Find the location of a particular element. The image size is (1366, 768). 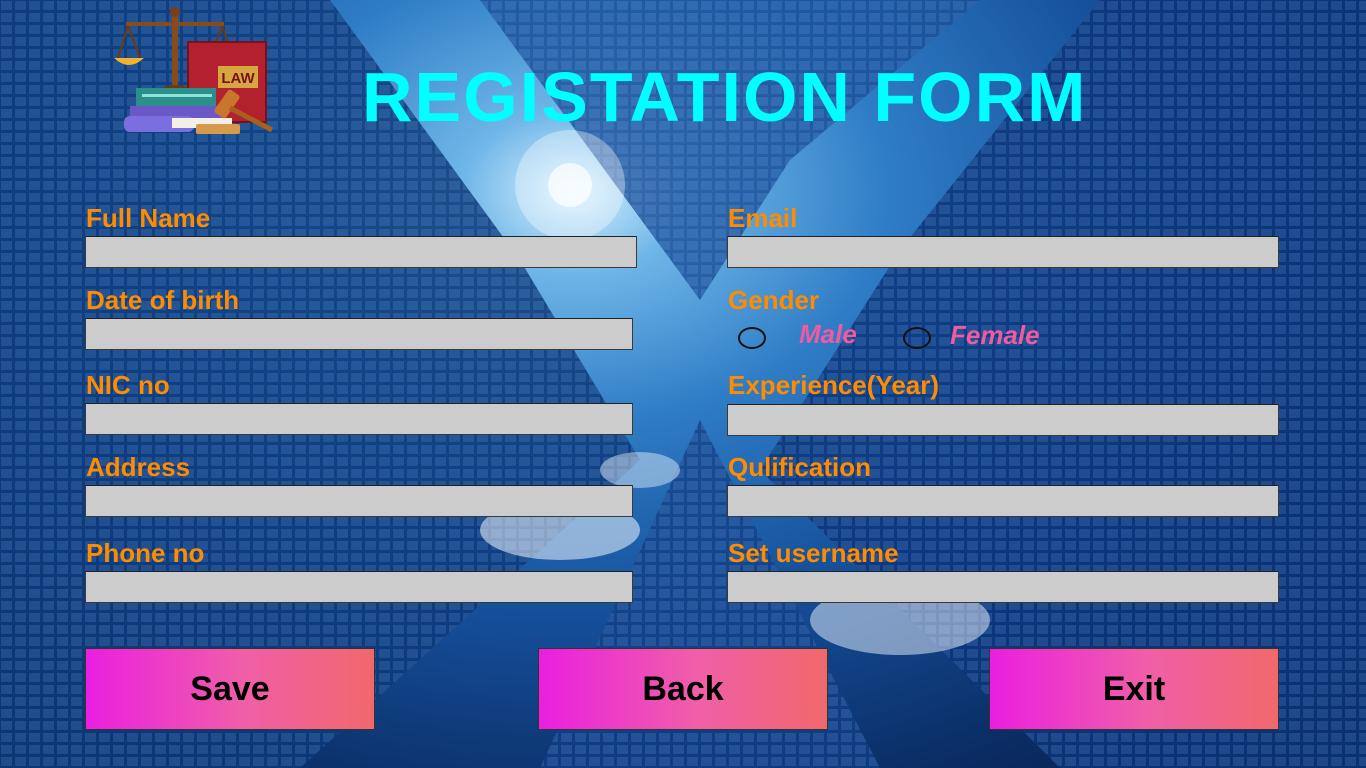

gender-female-radio is located at coordinates (917, 338).